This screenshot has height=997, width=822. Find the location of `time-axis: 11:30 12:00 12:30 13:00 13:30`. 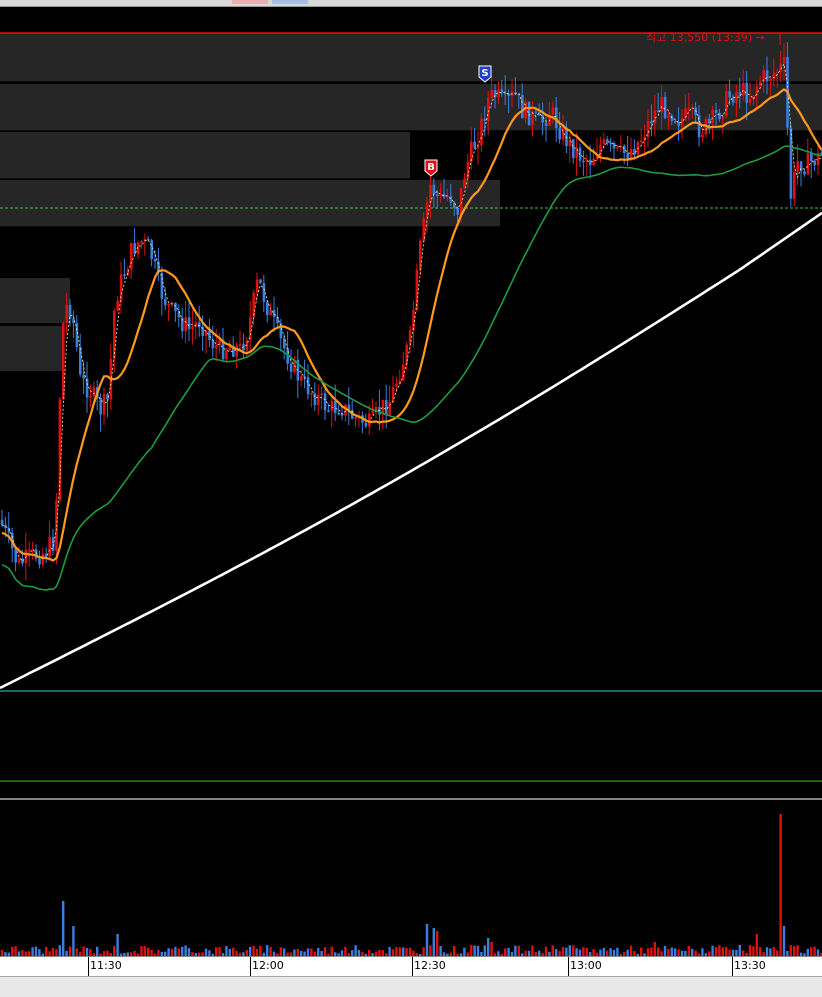

time-axis: 11:30 12:00 12:30 13:00 13:30 is located at coordinates (411, 966).